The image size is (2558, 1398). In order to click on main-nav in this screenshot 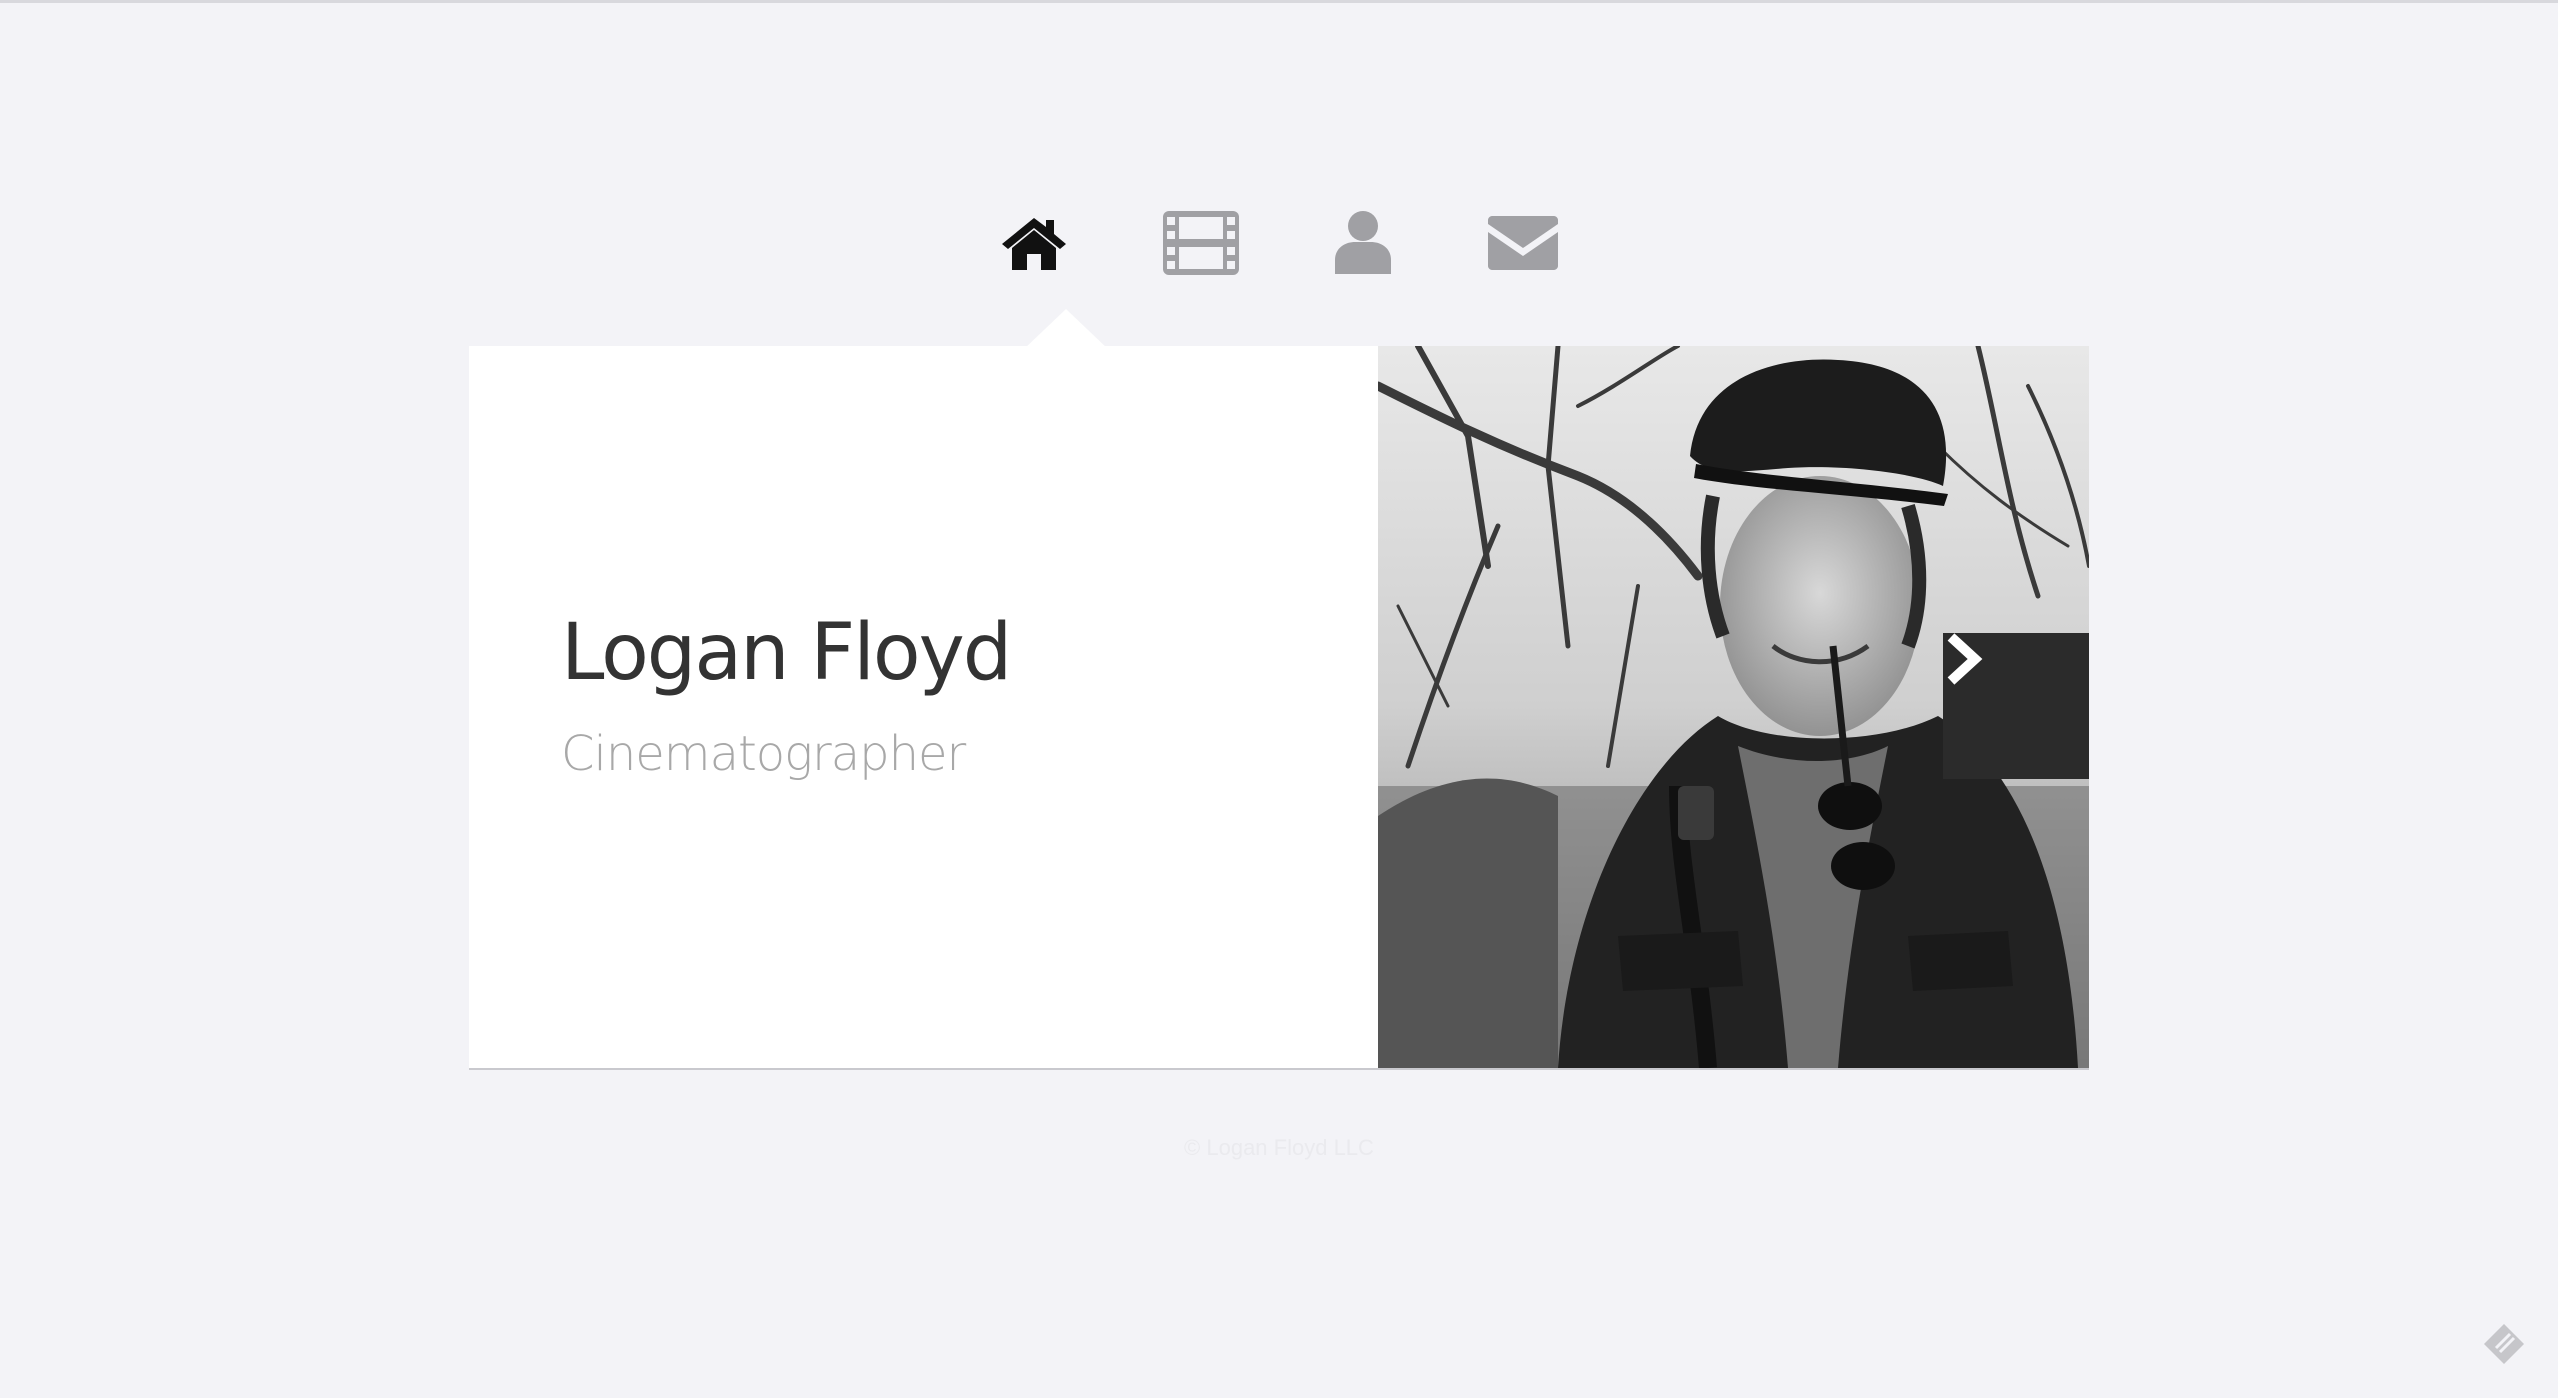, I will do `click(1280, 243)`.